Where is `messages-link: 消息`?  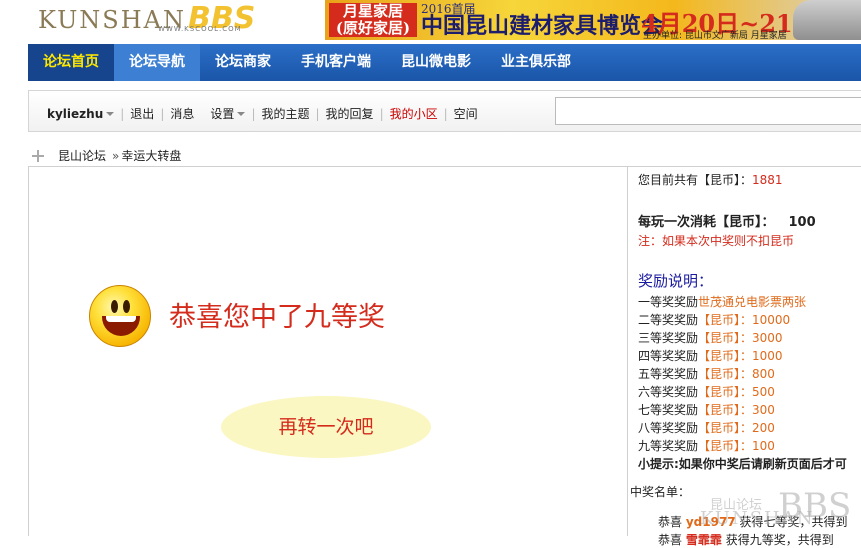
messages-link: 消息 is located at coordinates (182, 113).